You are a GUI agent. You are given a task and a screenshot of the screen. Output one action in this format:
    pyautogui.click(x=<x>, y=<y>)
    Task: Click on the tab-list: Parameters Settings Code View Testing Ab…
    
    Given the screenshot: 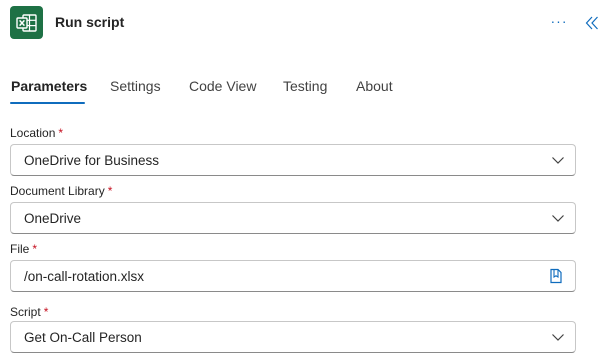 What is the action you would take?
    pyautogui.click(x=303, y=90)
    